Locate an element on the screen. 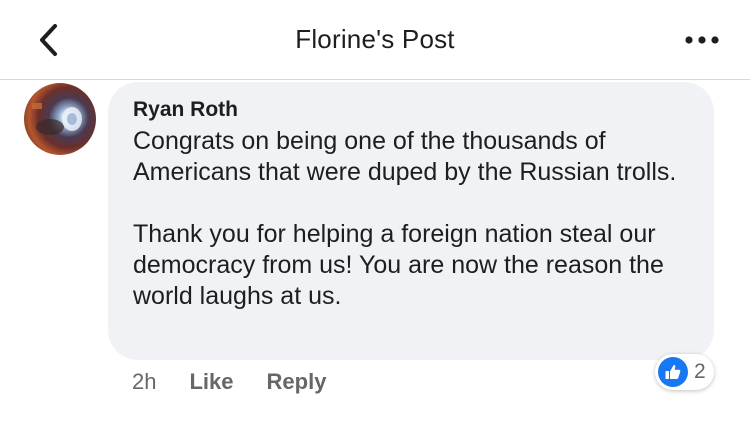 Image resolution: width=750 pixels, height=421 pixels. reply-button: Reply is located at coordinates (297, 382).